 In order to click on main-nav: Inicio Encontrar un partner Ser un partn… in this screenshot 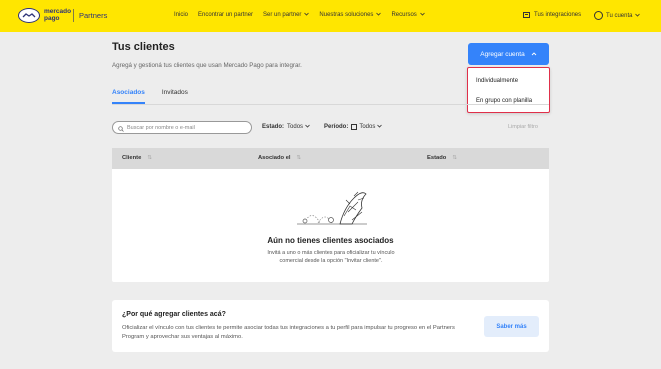, I will do `click(304, 15)`.